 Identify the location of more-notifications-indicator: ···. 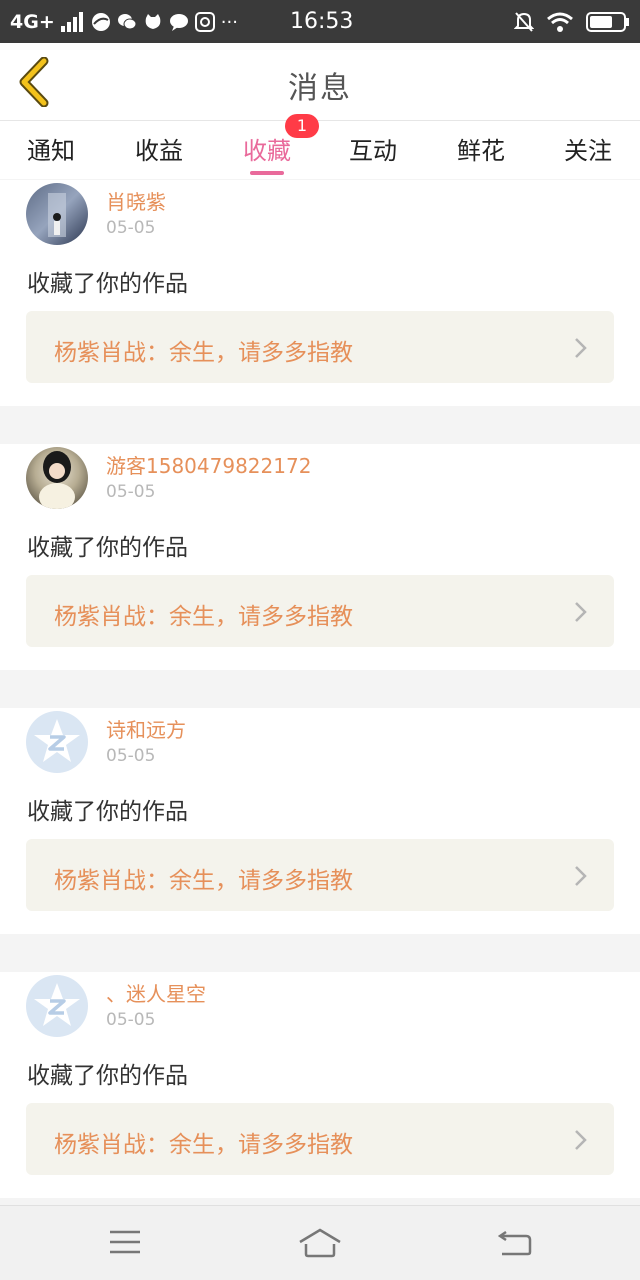
(229, 22).